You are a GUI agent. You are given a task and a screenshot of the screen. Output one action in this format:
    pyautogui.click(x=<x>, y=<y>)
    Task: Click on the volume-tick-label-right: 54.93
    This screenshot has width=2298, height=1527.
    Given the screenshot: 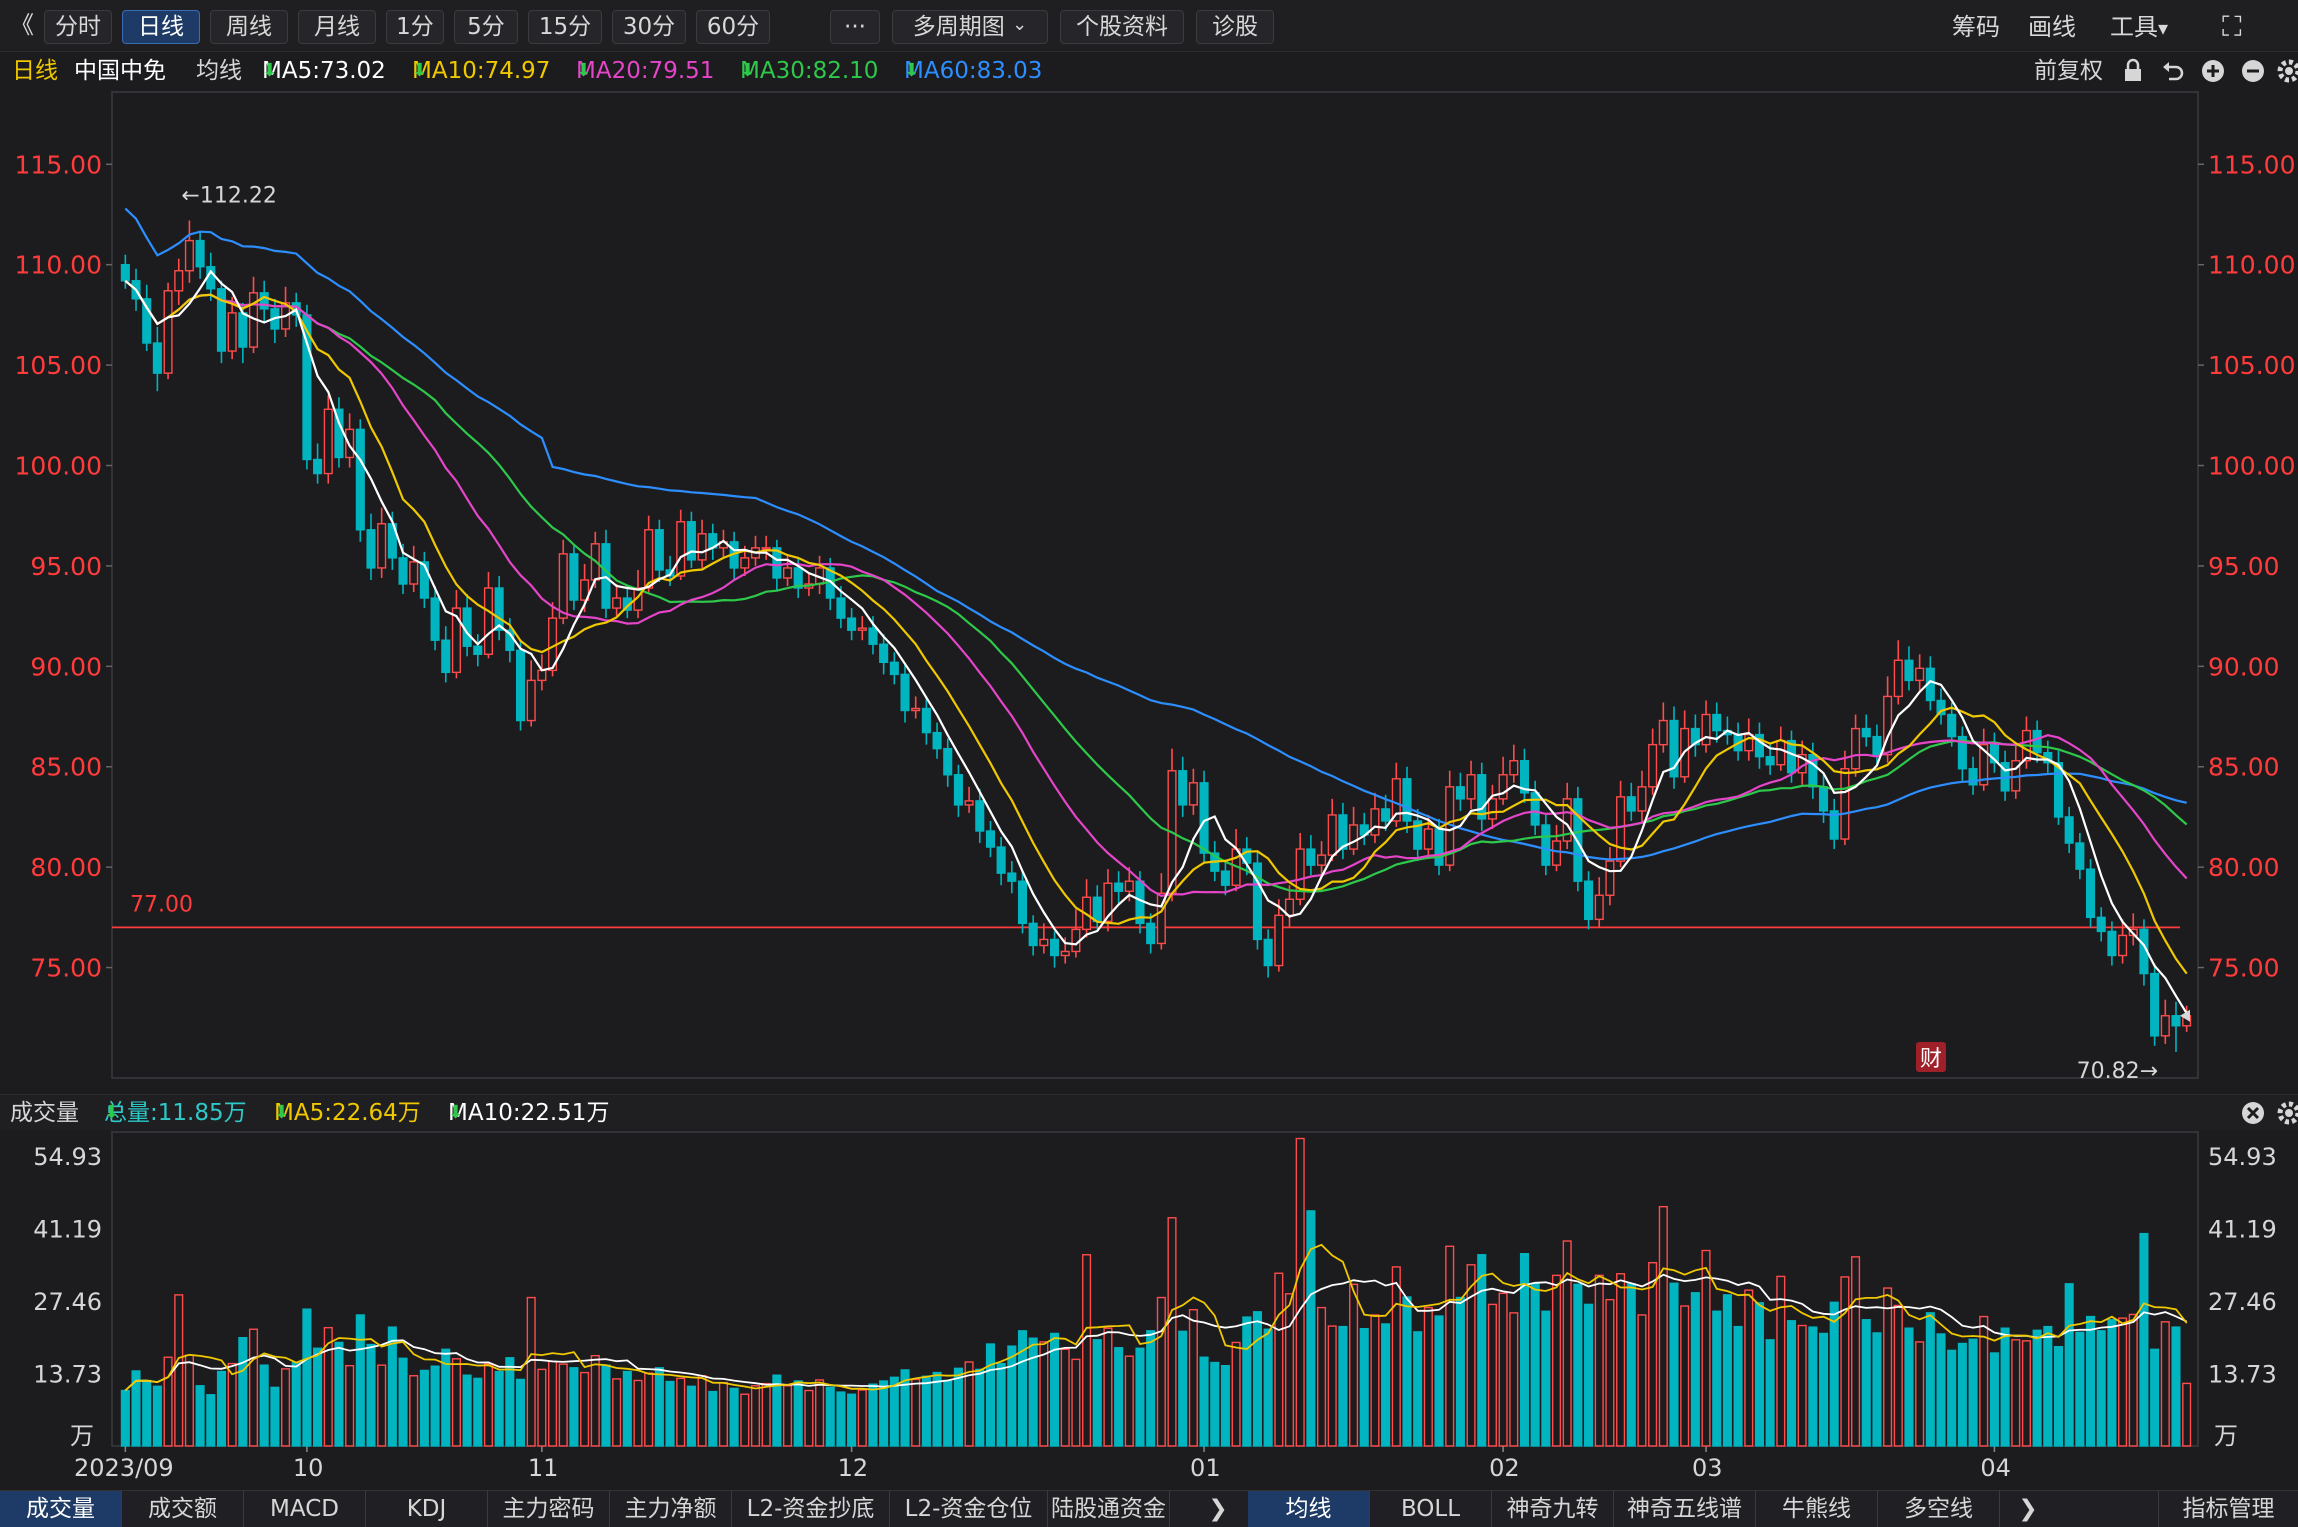 What is the action you would take?
    pyautogui.click(x=2242, y=1157)
    